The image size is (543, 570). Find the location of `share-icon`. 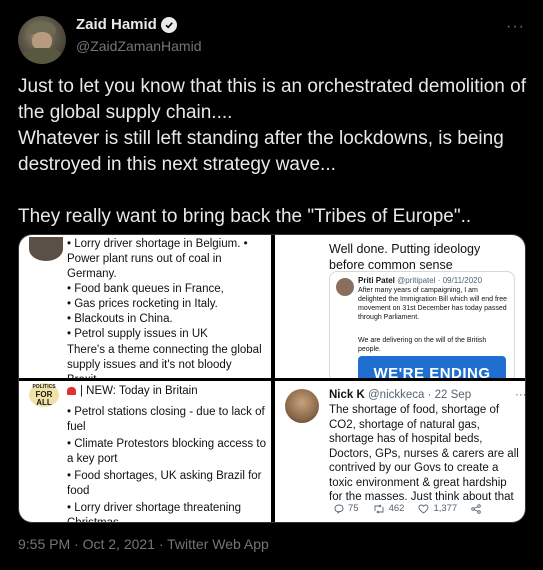

share-icon is located at coordinates (476, 508).